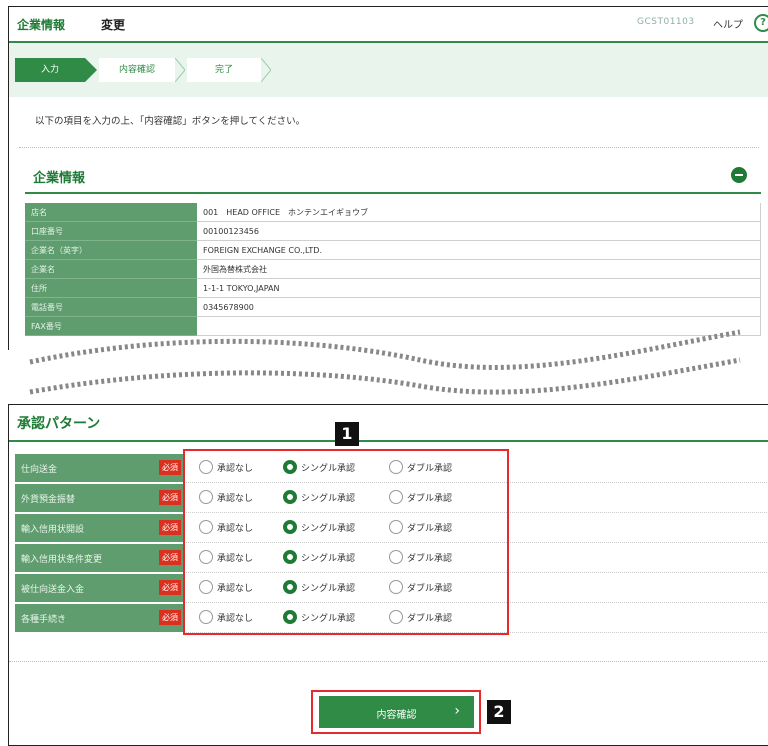 This screenshot has height=746, width=768. Describe the element at coordinates (457, 711) in the screenshot. I see `chevron-right-icon: ›` at that location.